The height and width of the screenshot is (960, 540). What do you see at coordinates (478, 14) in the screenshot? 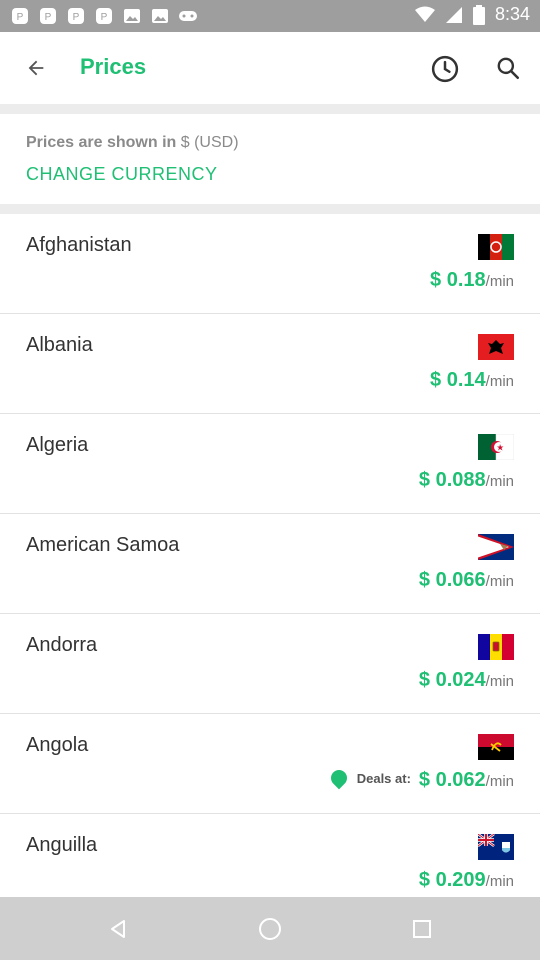
I see `battery-icon` at bounding box center [478, 14].